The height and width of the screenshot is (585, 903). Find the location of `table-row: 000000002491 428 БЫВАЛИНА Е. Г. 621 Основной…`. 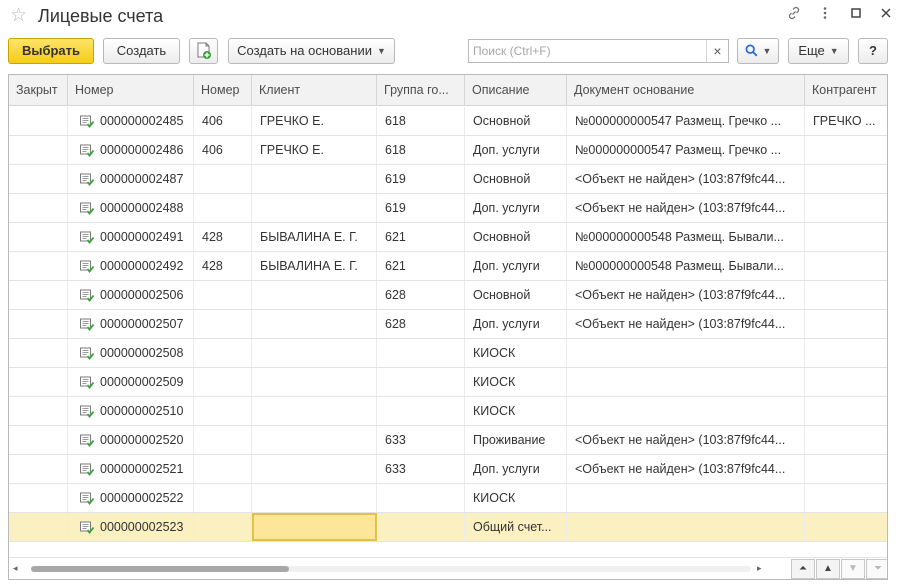

table-row: 000000002491 428 БЫВАЛИНА Е. Г. 621 Основной… is located at coordinates (448, 237).